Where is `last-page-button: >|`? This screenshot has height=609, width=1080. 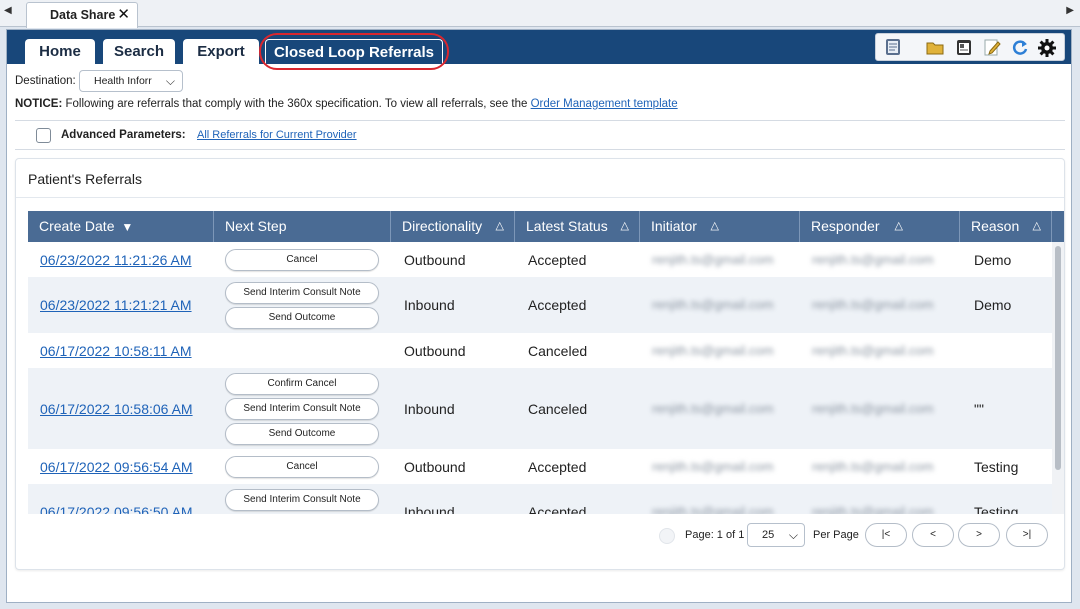
last-page-button: >| is located at coordinates (1027, 535).